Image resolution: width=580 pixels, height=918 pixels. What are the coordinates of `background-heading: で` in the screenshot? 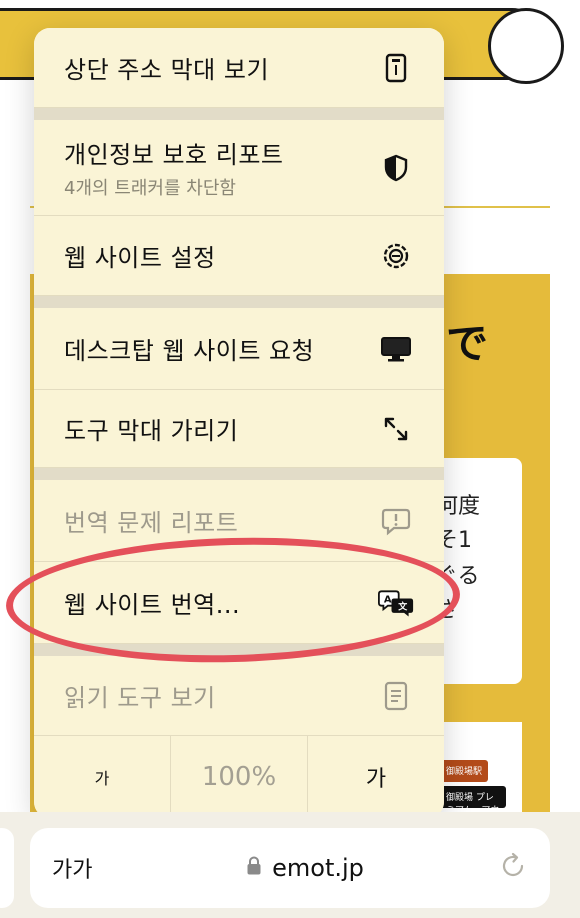 It's located at (467, 343).